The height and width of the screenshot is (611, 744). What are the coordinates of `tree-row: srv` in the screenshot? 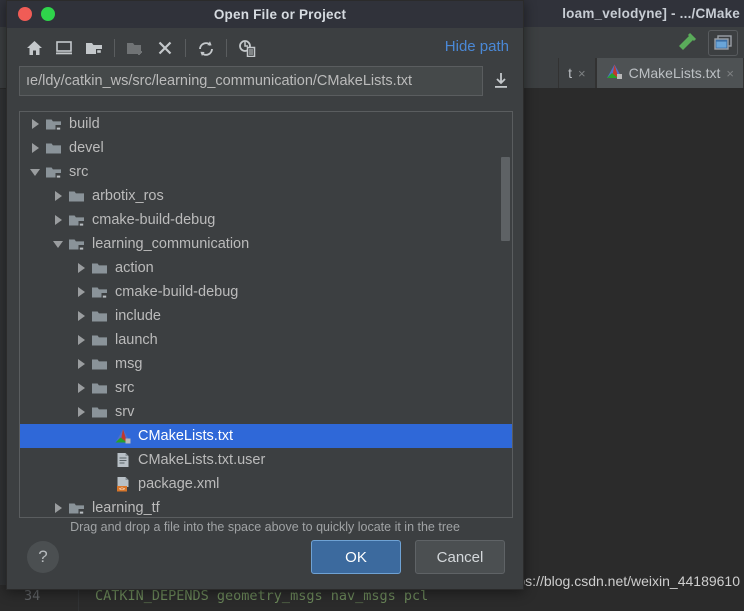 It's located at (266, 412).